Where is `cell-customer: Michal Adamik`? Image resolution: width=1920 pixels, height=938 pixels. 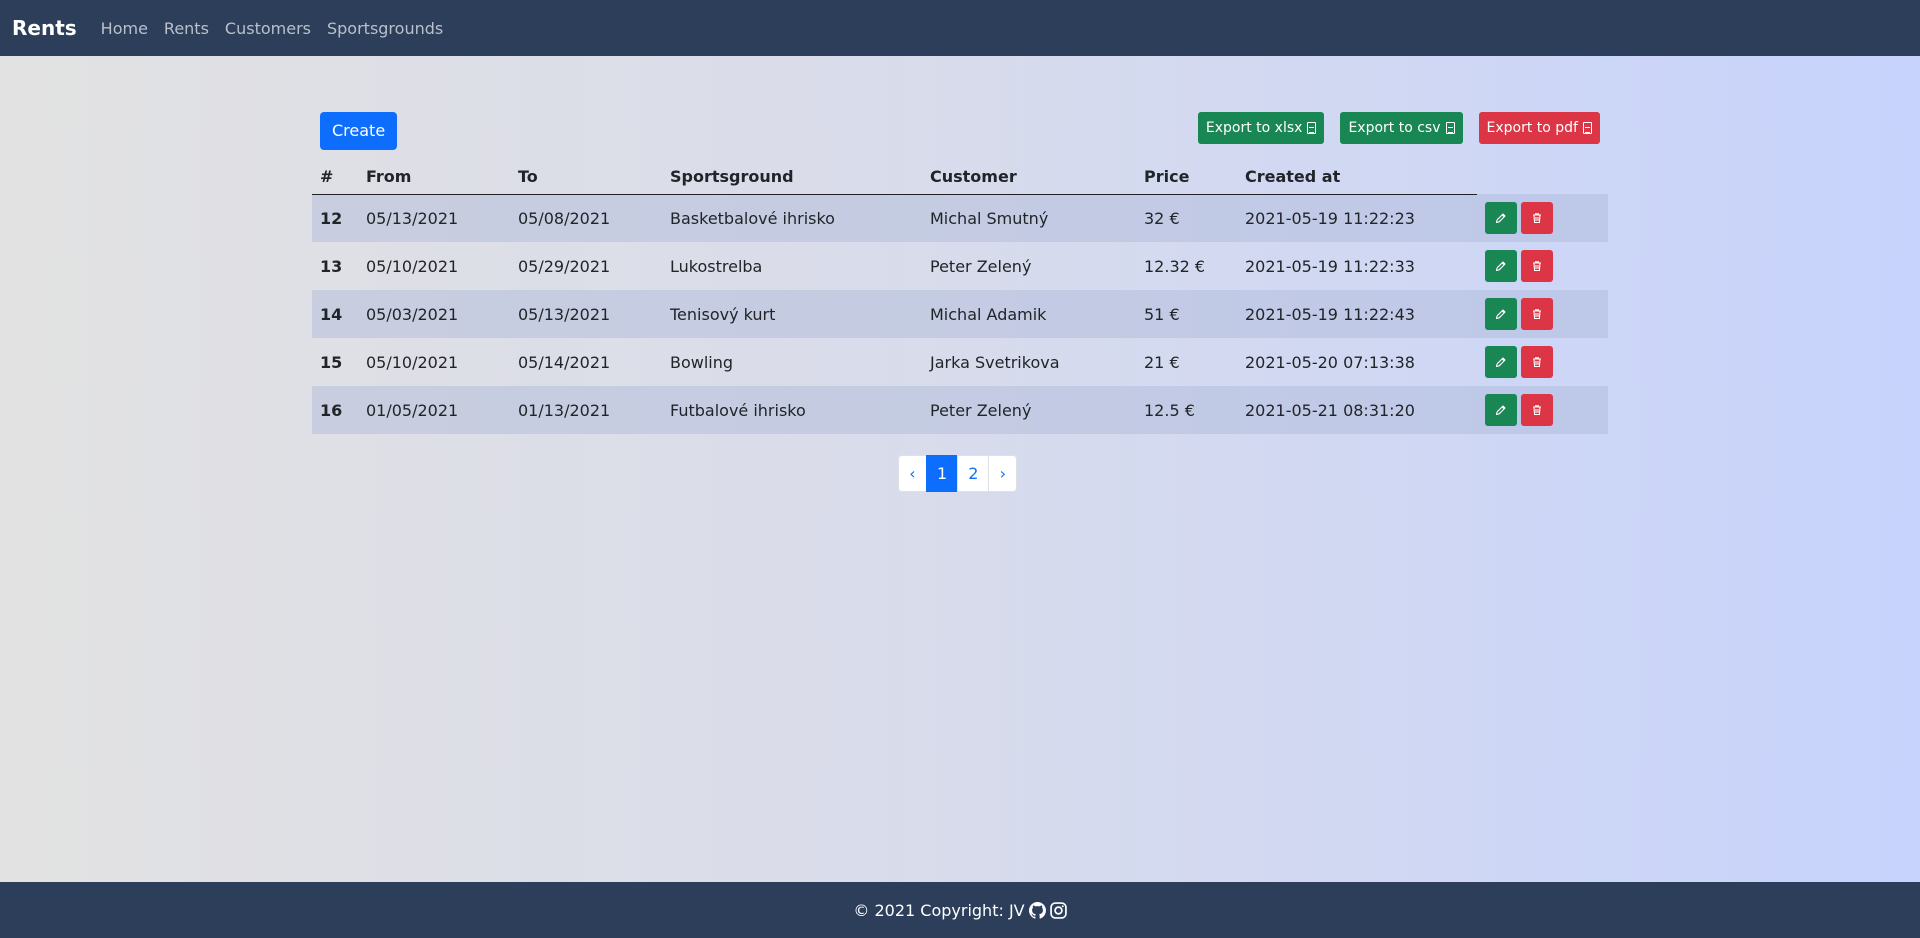 cell-customer: Michal Adamik is located at coordinates (988, 314).